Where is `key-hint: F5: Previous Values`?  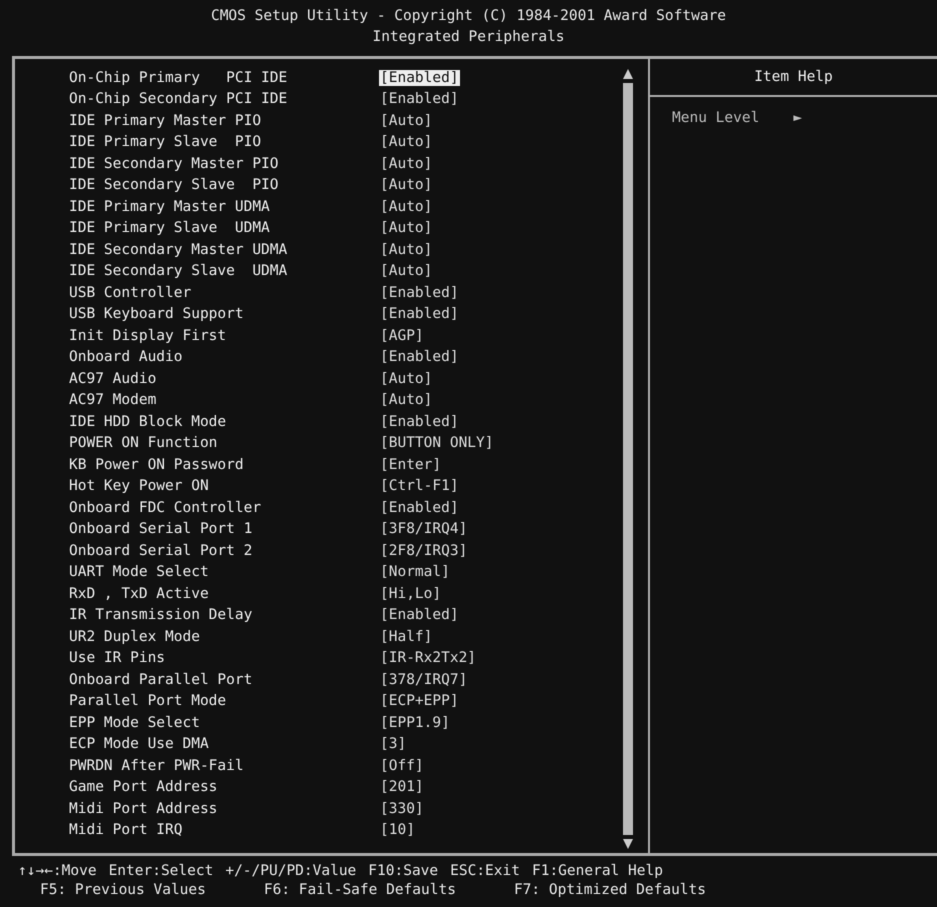 key-hint: F5: Previous Values is located at coordinates (123, 890).